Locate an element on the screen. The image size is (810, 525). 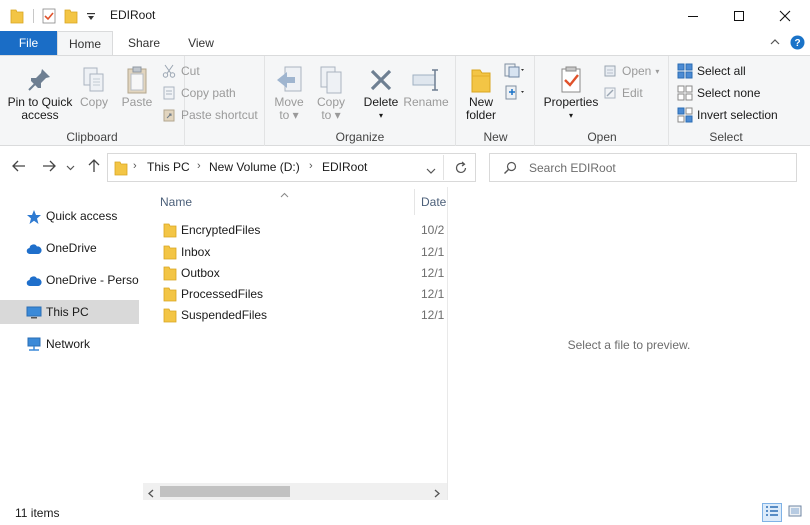
pin-to-quick-access-button: Pin to Quick access is located at coordinates (40, 93).